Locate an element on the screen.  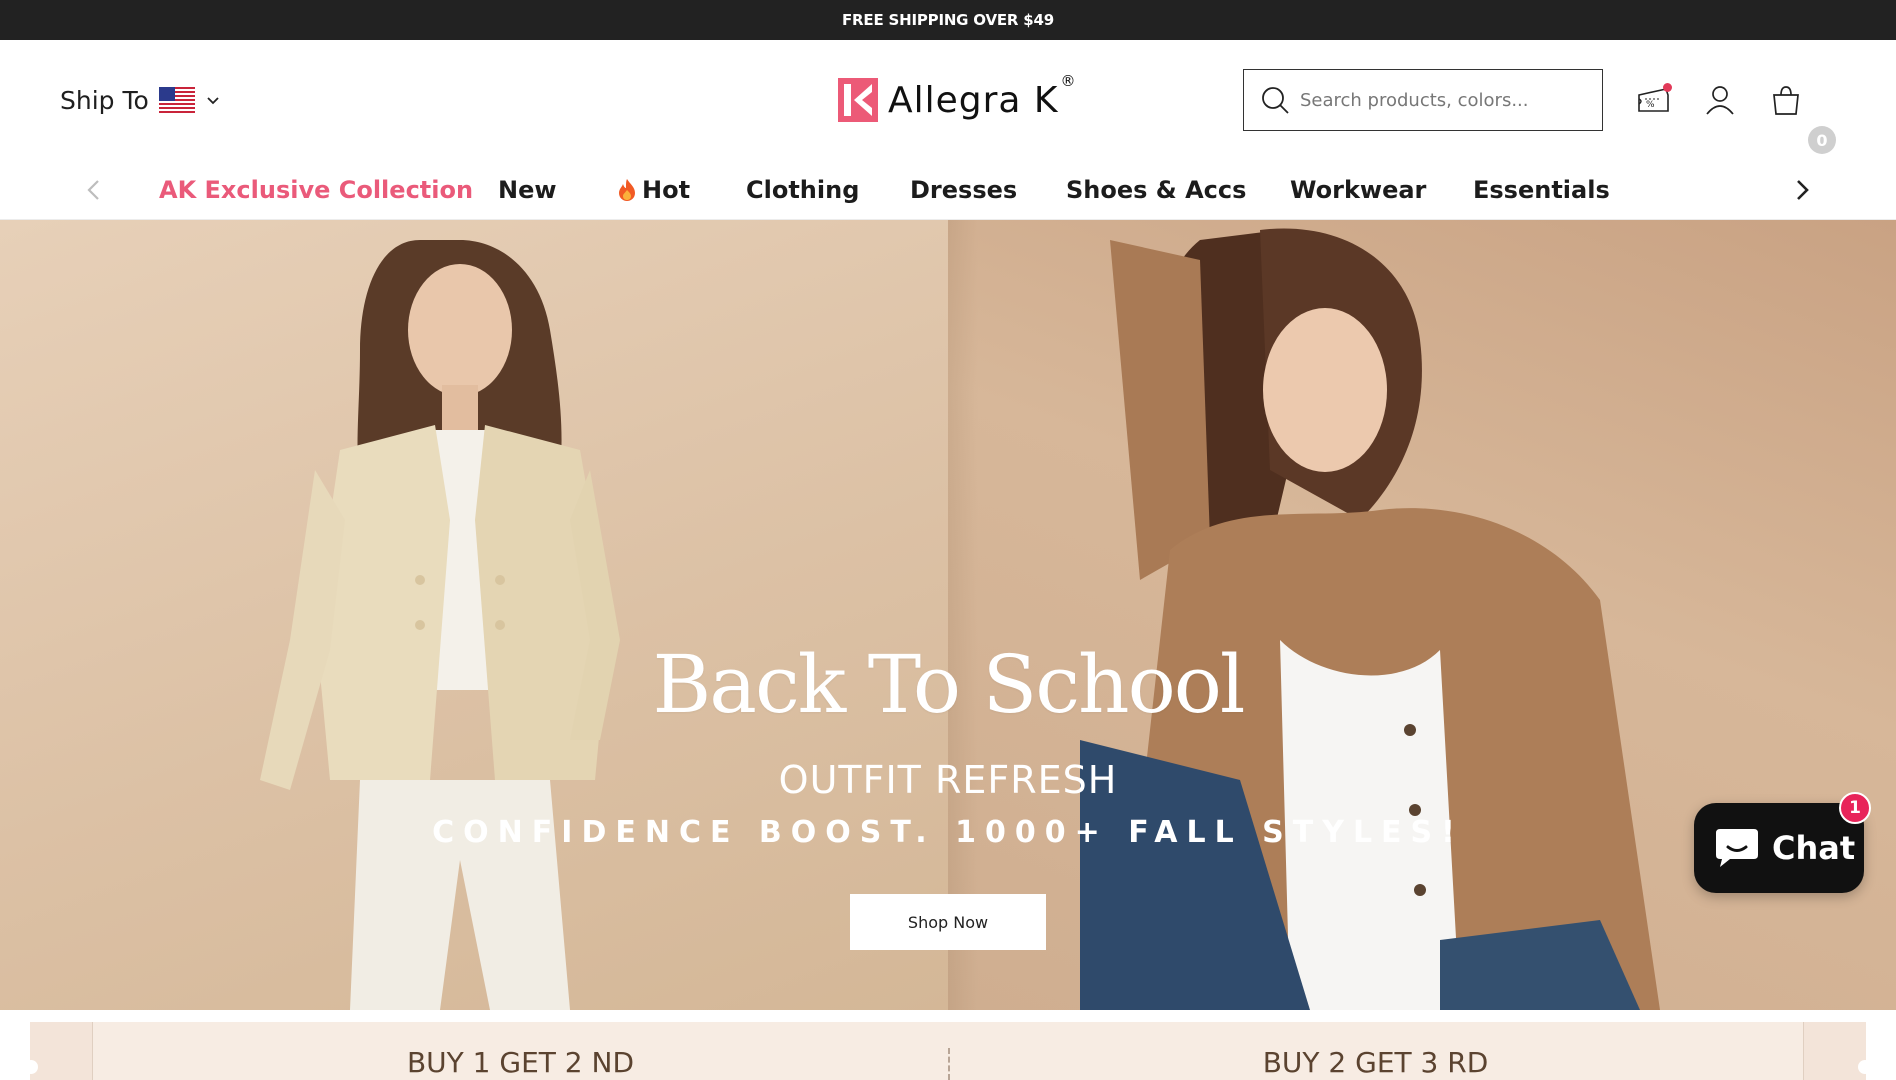
notification-dot is located at coordinates (1667, 87).